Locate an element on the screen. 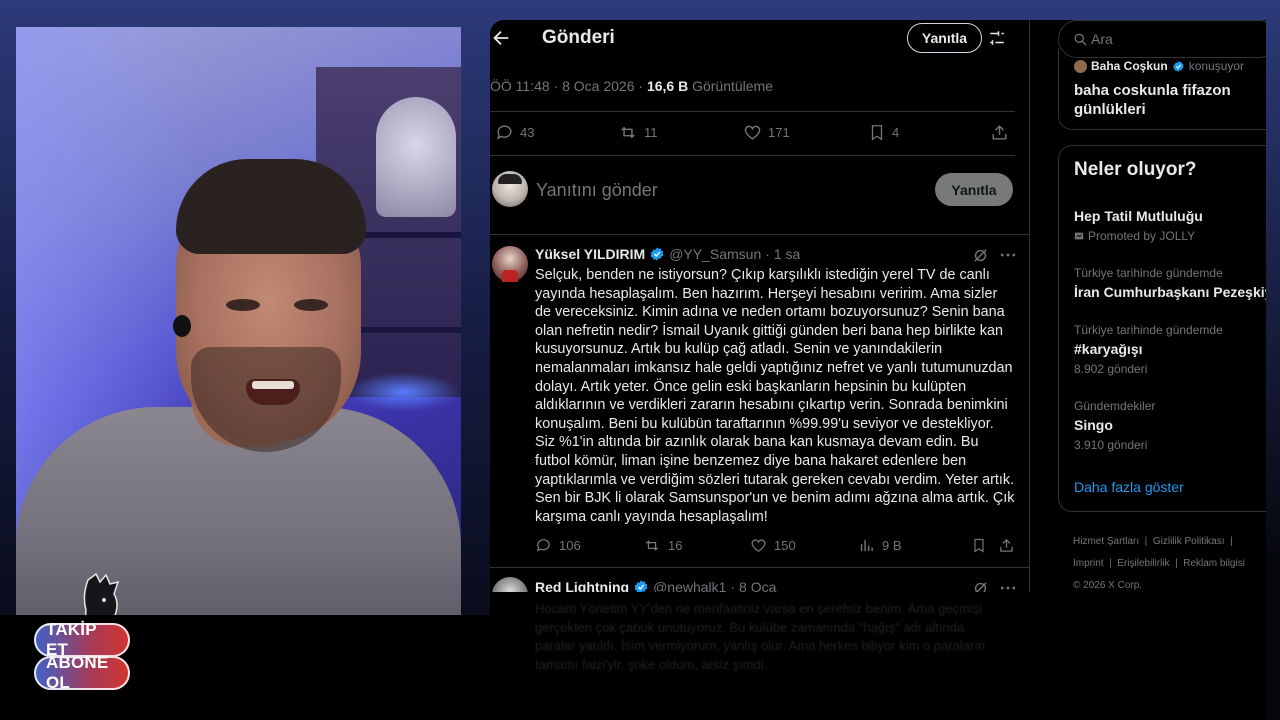  search-box is located at coordinates (1162, 39).